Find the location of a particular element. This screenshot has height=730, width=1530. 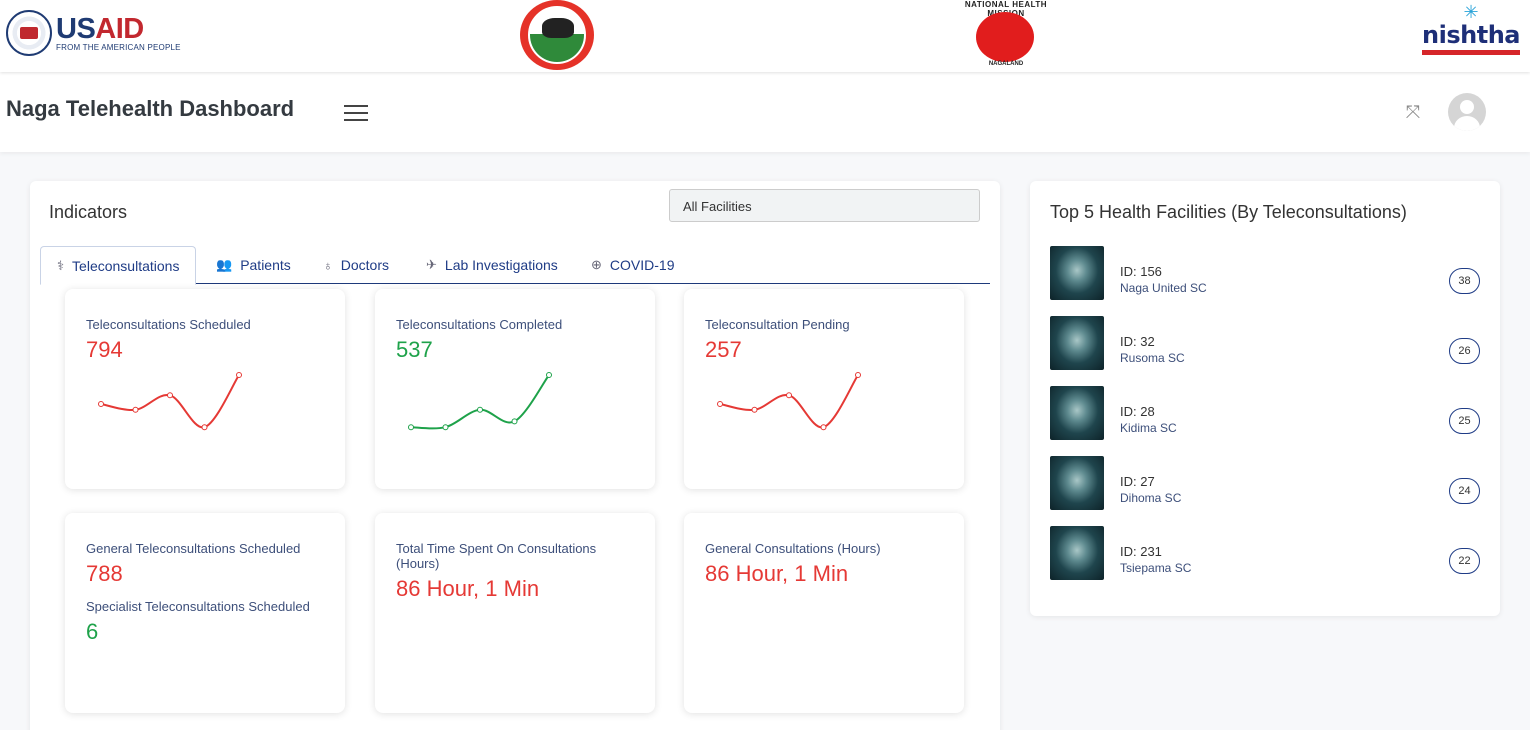

usaid-wordmark: USAID is located at coordinates (100, 28).